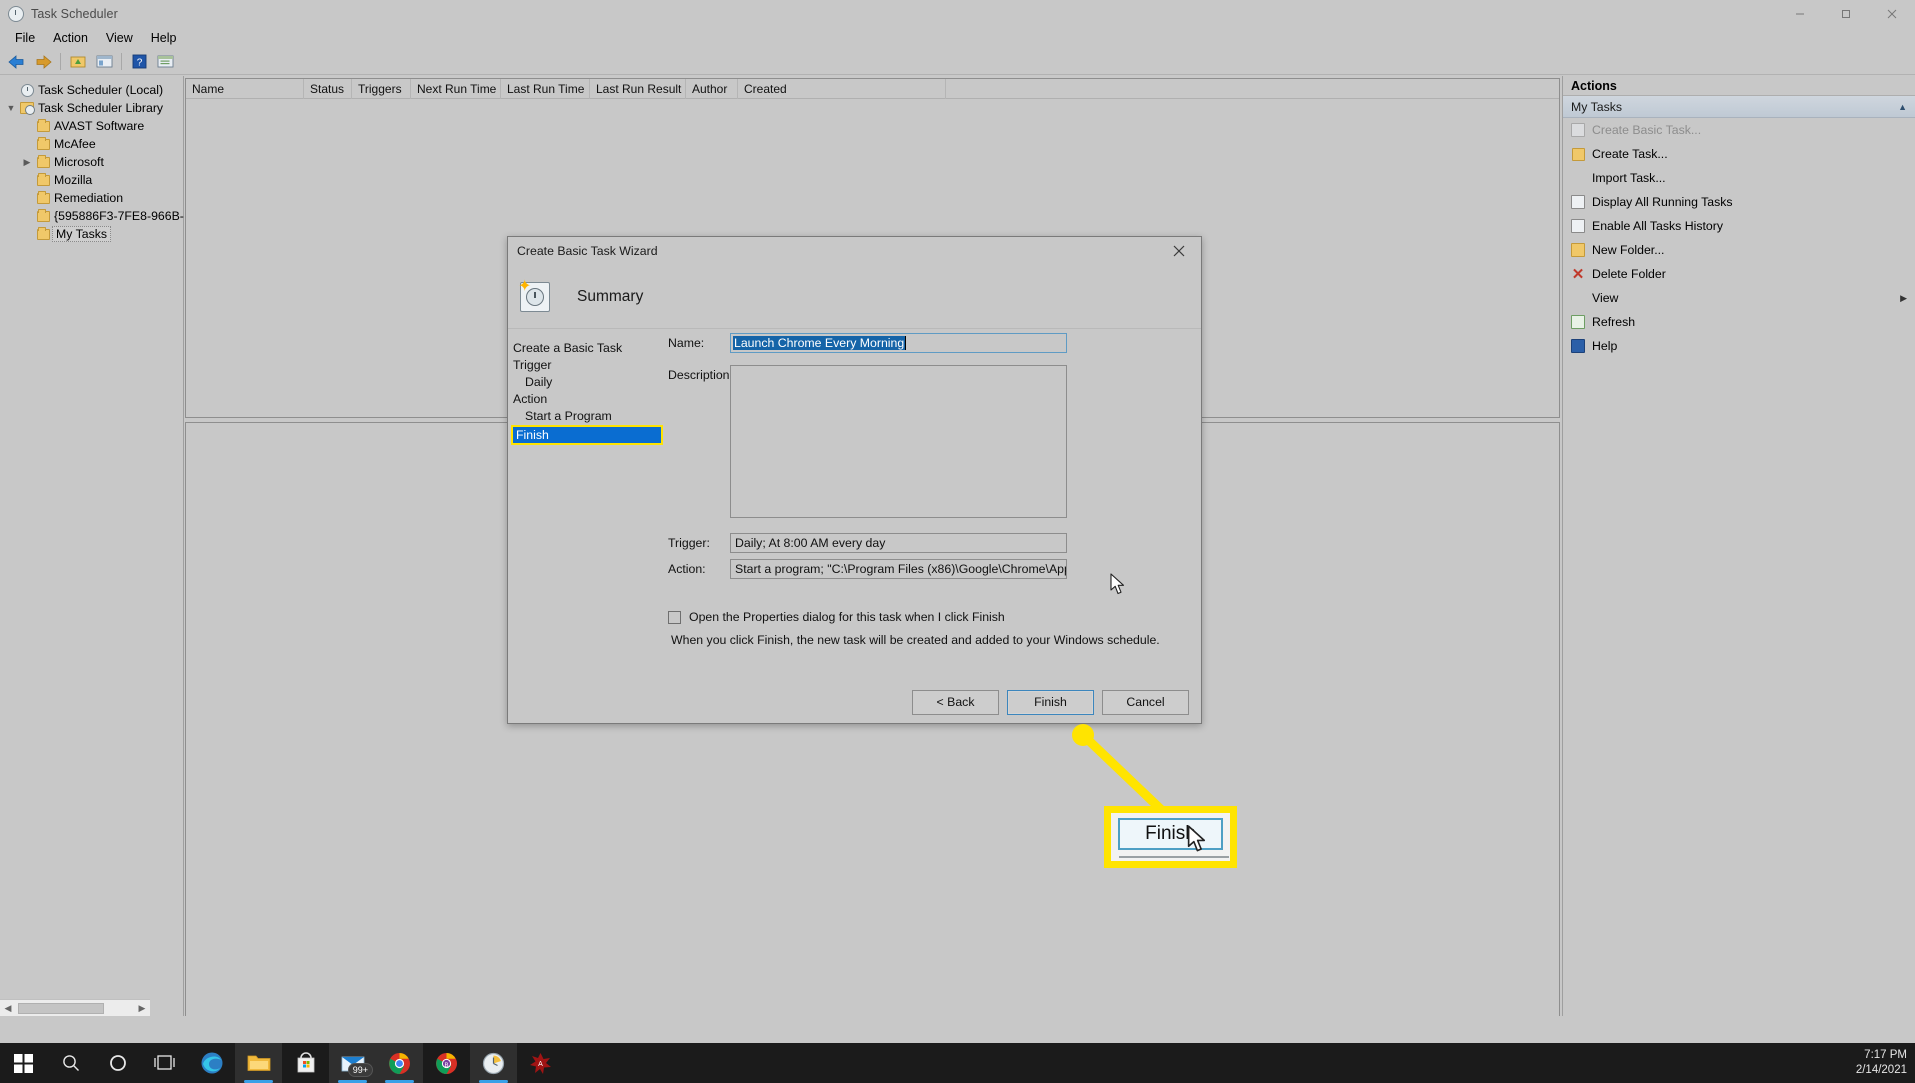  What do you see at coordinates (687, 569) in the screenshot?
I see `action-label: Action:` at bounding box center [687, 569].